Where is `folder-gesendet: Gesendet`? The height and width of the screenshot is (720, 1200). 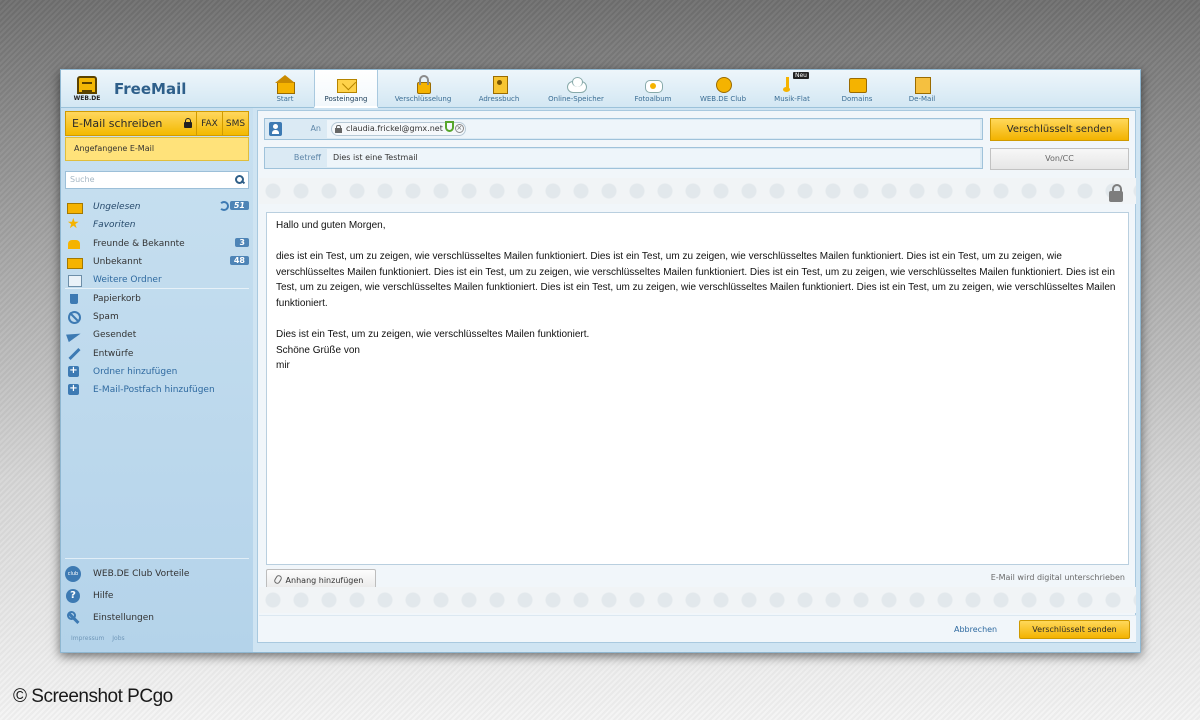
folder-gesendet: Gesendet is located at coordinates (157, 335).